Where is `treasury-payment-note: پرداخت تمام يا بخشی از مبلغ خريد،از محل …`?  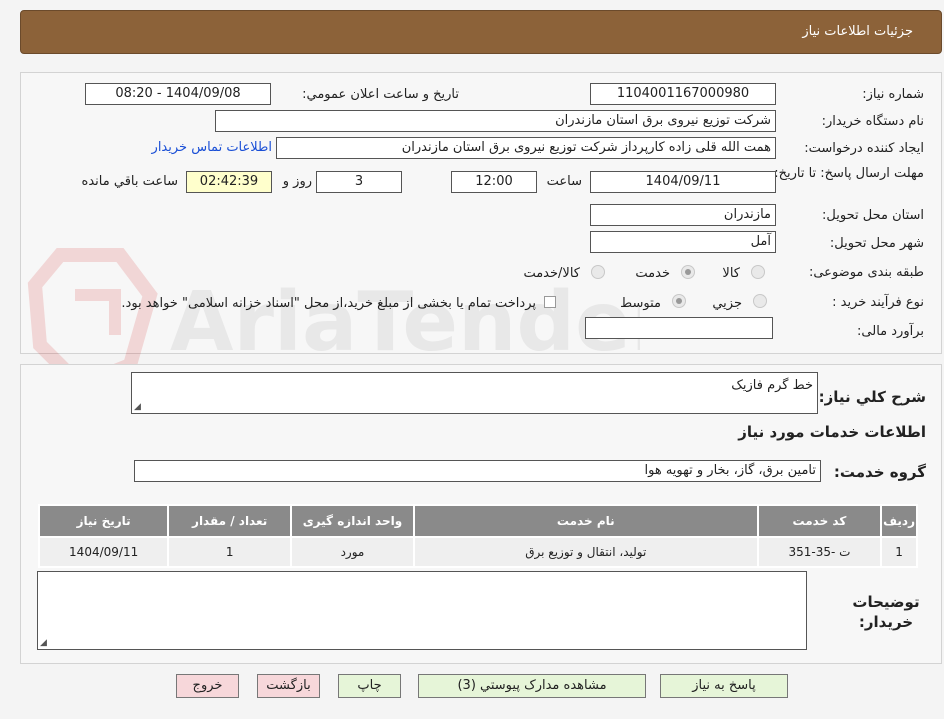 treasury-payment-note: پرداخت تمام يا بخشی از مبلغ خريد،از محل … is located at coordinates (328, 303).